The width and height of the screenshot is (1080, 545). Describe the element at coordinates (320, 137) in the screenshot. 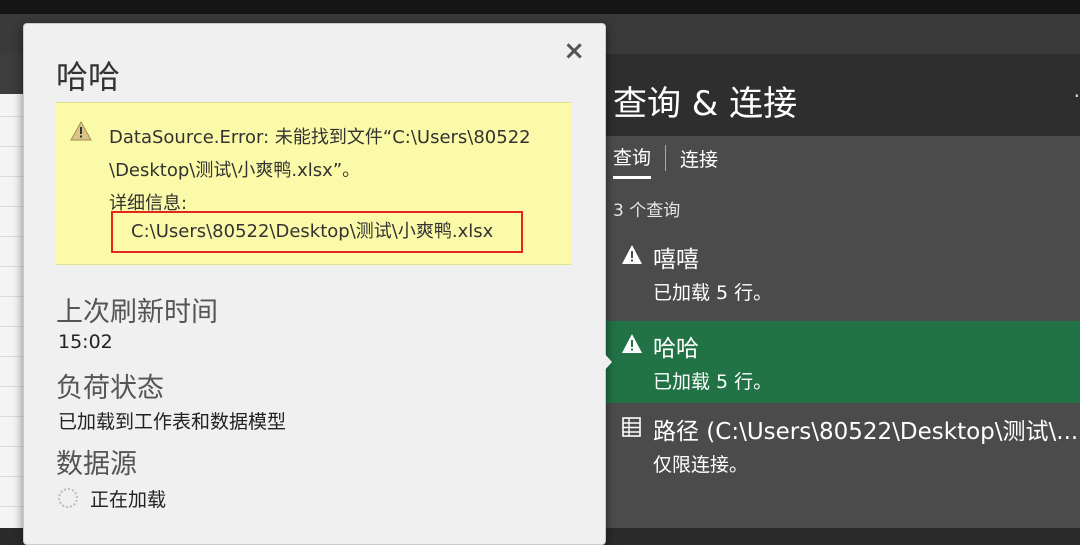

I see `error-text-line1: DataSource.Error: 未能找到文件“C:\Users\80522` at that location.